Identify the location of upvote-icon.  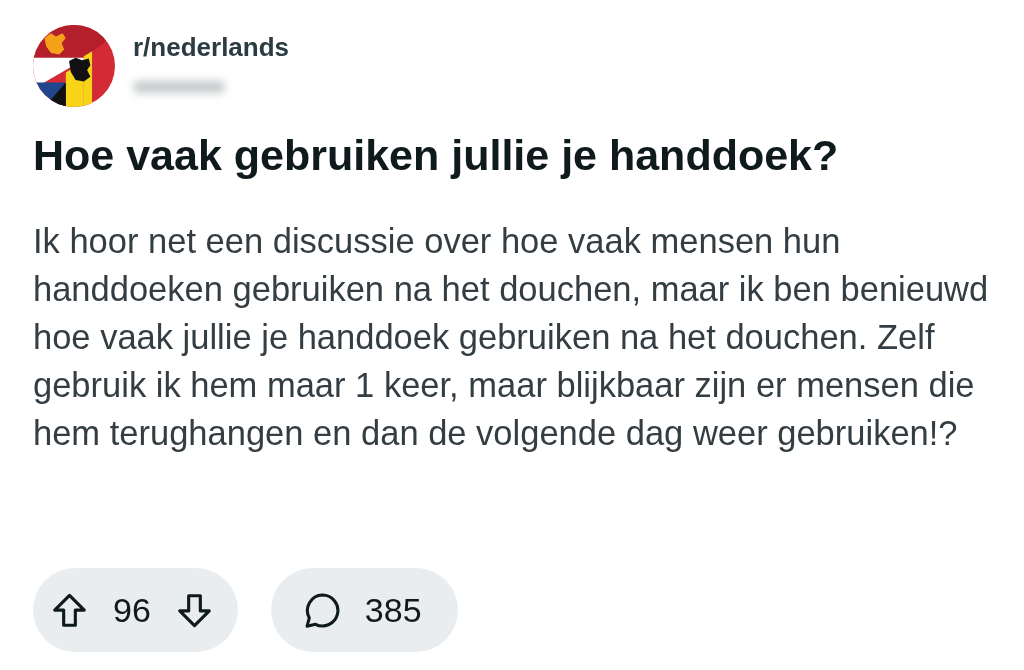
(69, 610).